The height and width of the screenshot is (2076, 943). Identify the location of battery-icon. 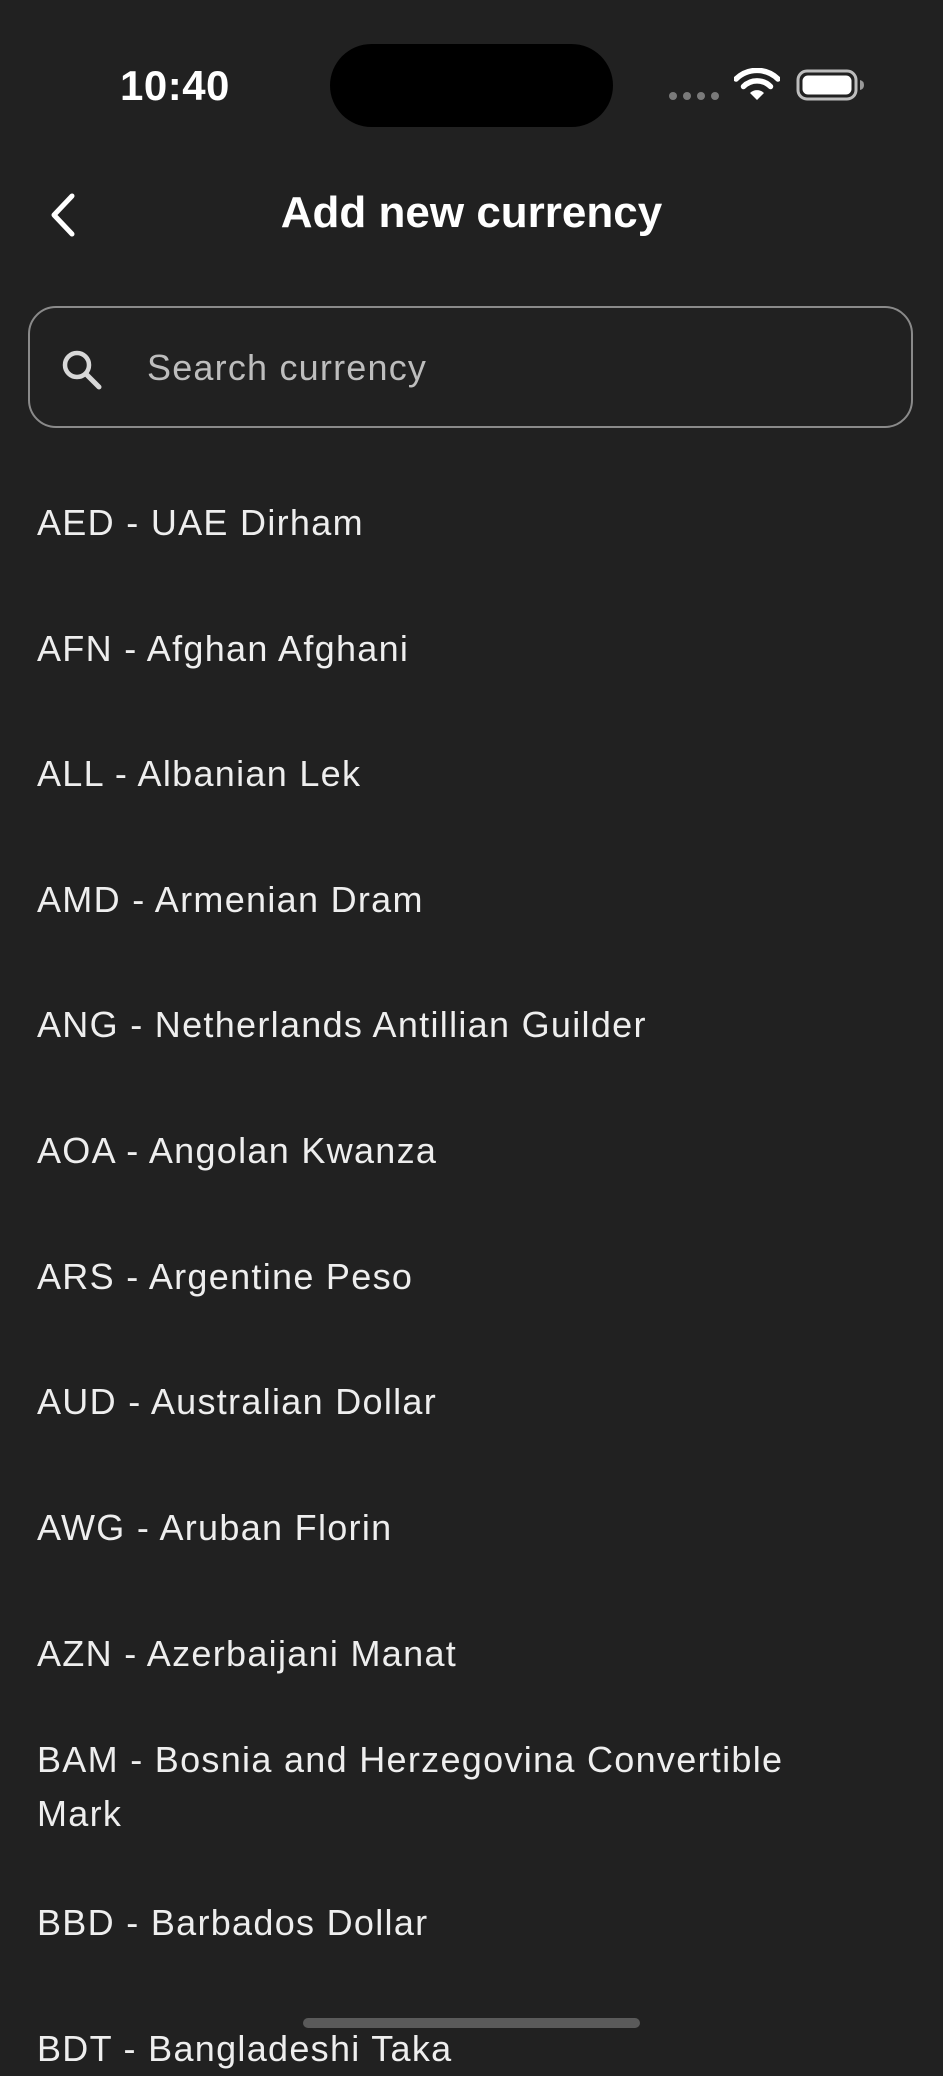
(831, 85).